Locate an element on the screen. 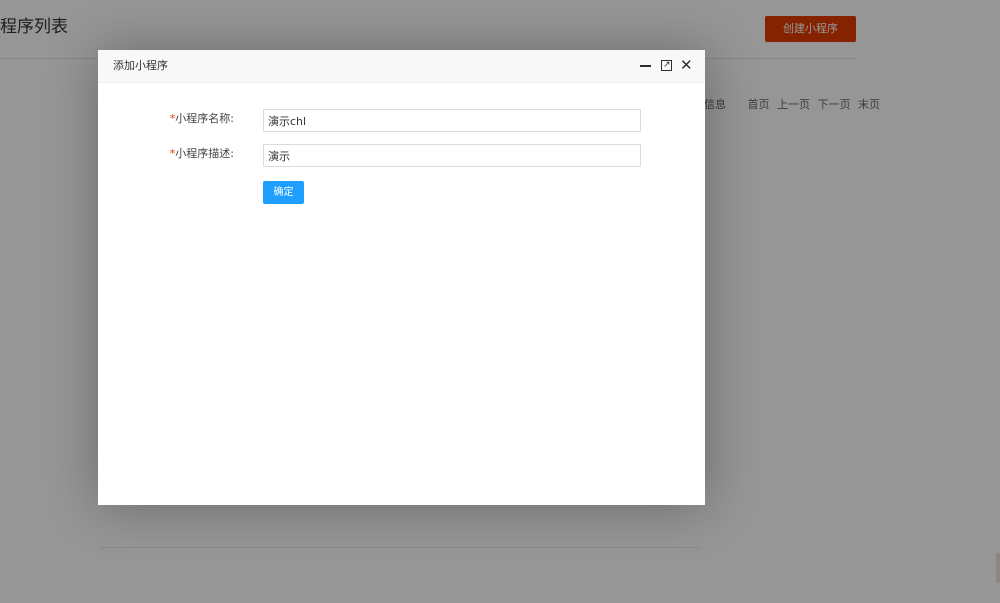 This screenshot has width=1000, height=603. close-icon: ✕ is located at coordinates (687, 65).